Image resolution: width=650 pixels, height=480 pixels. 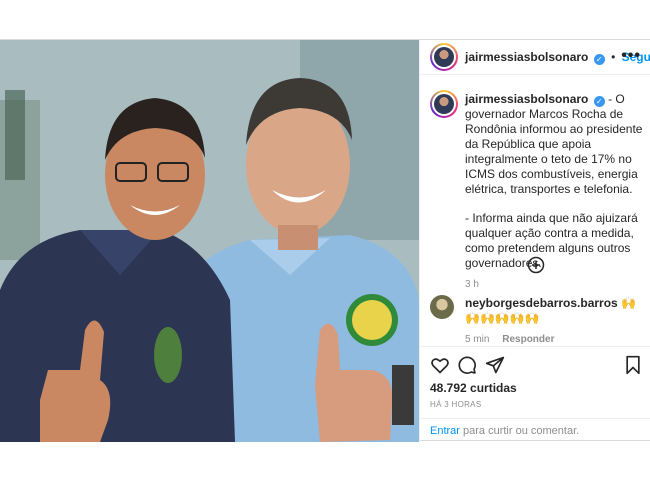 I want to click on login-prompt: Entrar para curtir ou comentar., so click(x=535, y=430).